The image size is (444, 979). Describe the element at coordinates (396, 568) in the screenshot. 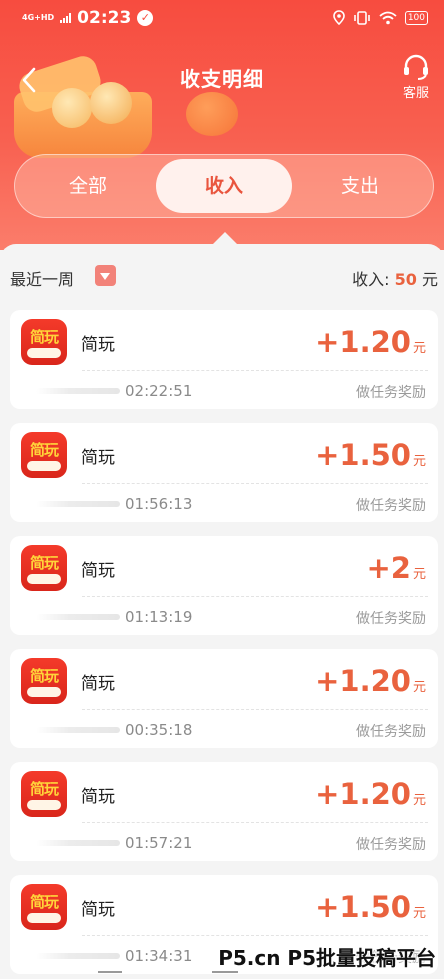

I see `transaction-amount: +2 元` at that location.